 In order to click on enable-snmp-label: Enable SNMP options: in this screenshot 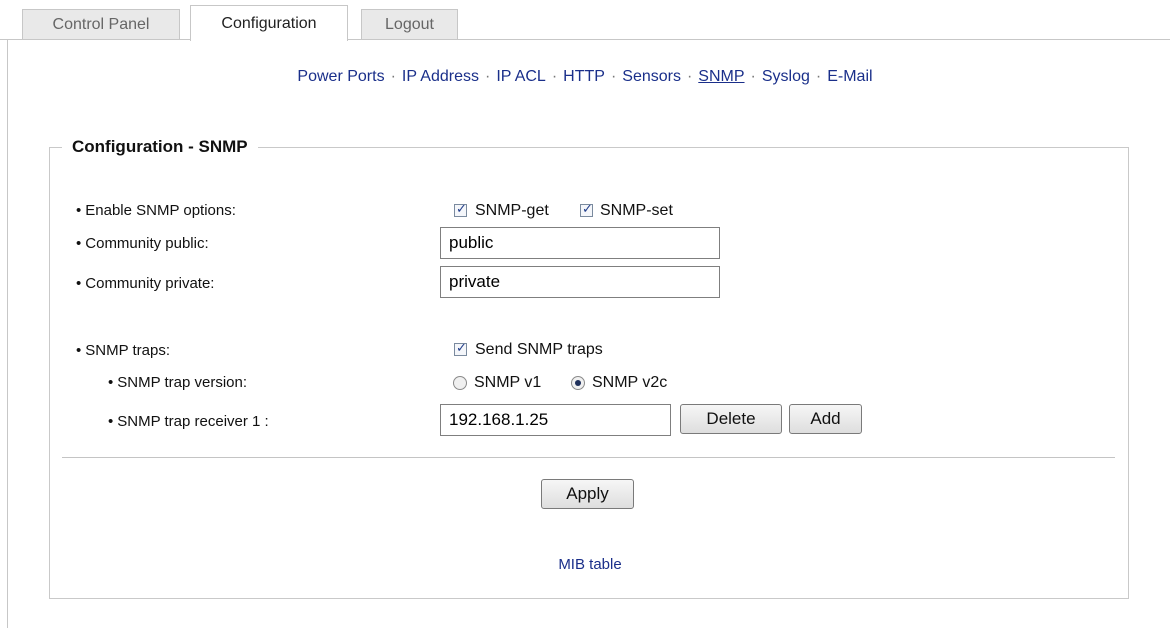, I will do `click(156, 210)`.